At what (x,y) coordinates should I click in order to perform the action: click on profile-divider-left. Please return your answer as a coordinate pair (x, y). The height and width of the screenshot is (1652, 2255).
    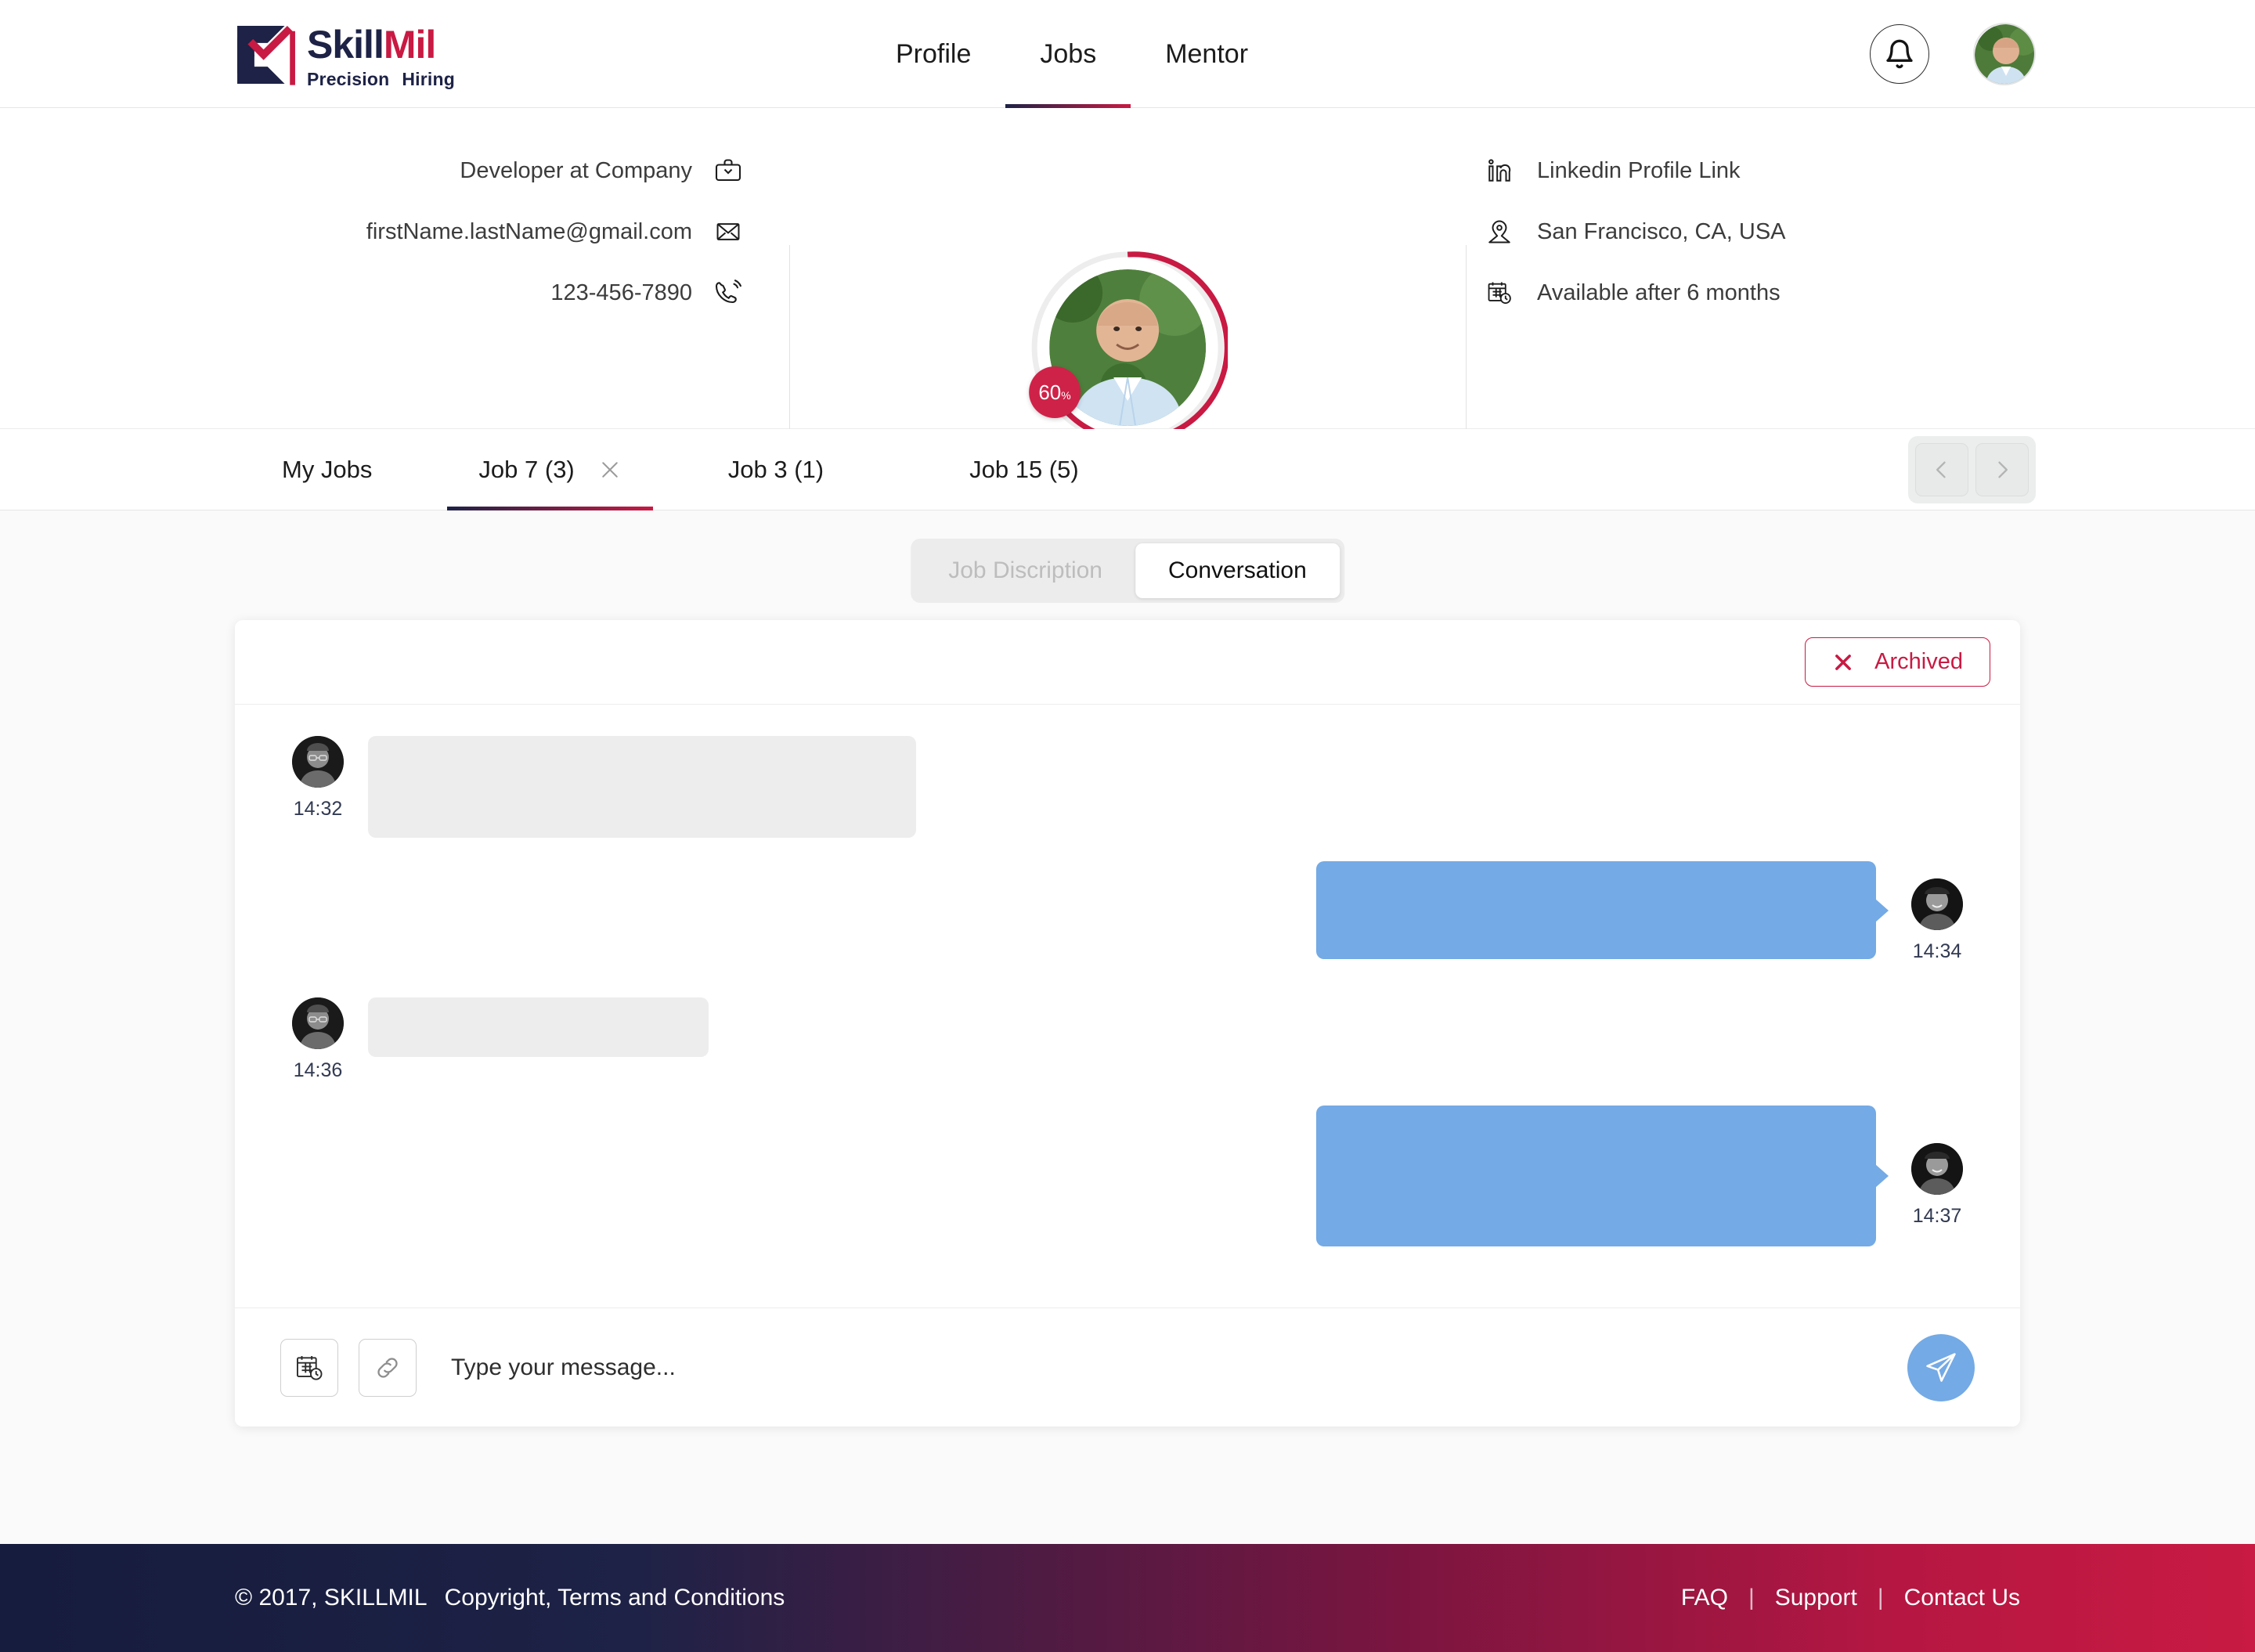
    Looking at the image, I should click on (789, 349).